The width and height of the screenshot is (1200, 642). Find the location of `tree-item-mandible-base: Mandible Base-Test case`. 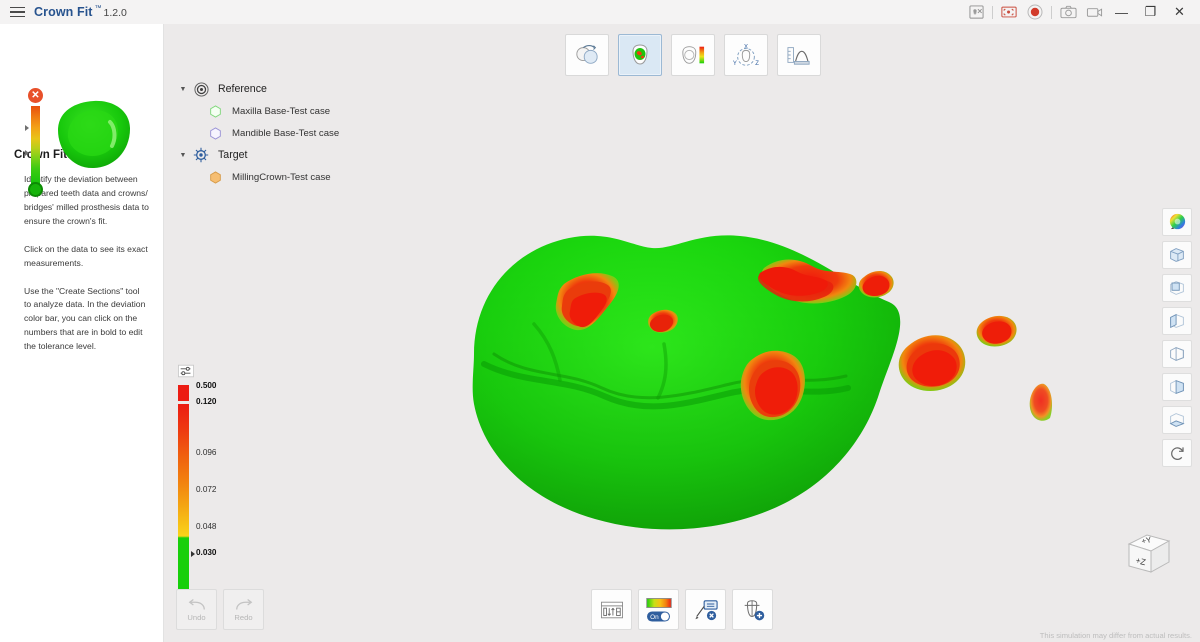

tree-item-mandible-base: Mandible Base-Test case is located at coordinates (301, 133).